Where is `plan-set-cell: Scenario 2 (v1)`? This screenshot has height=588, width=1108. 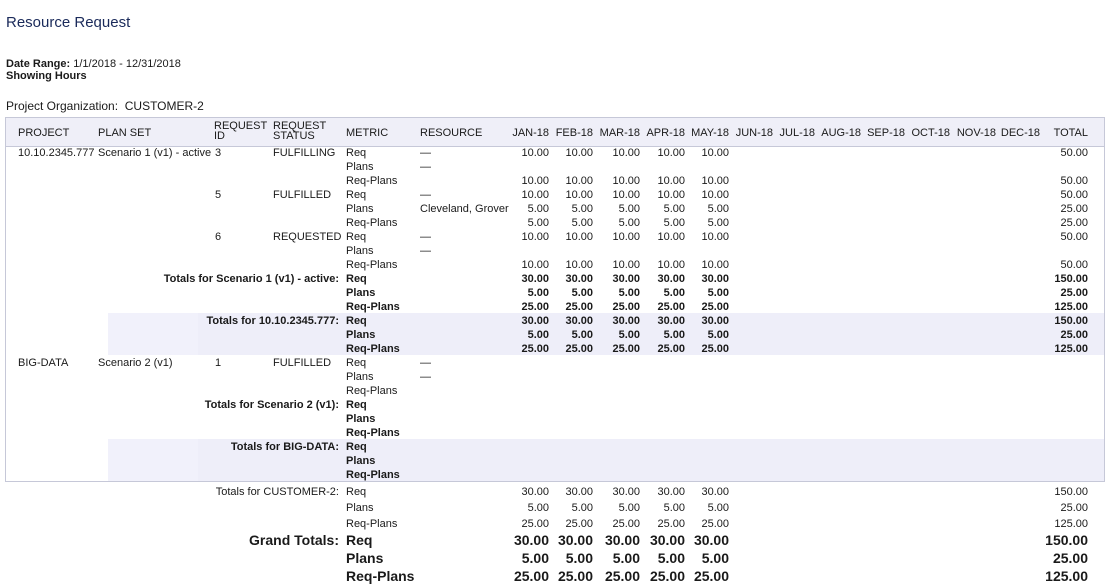
plan-set-cell: Scenario 2 (v1) is located at coordinates (135, 363).